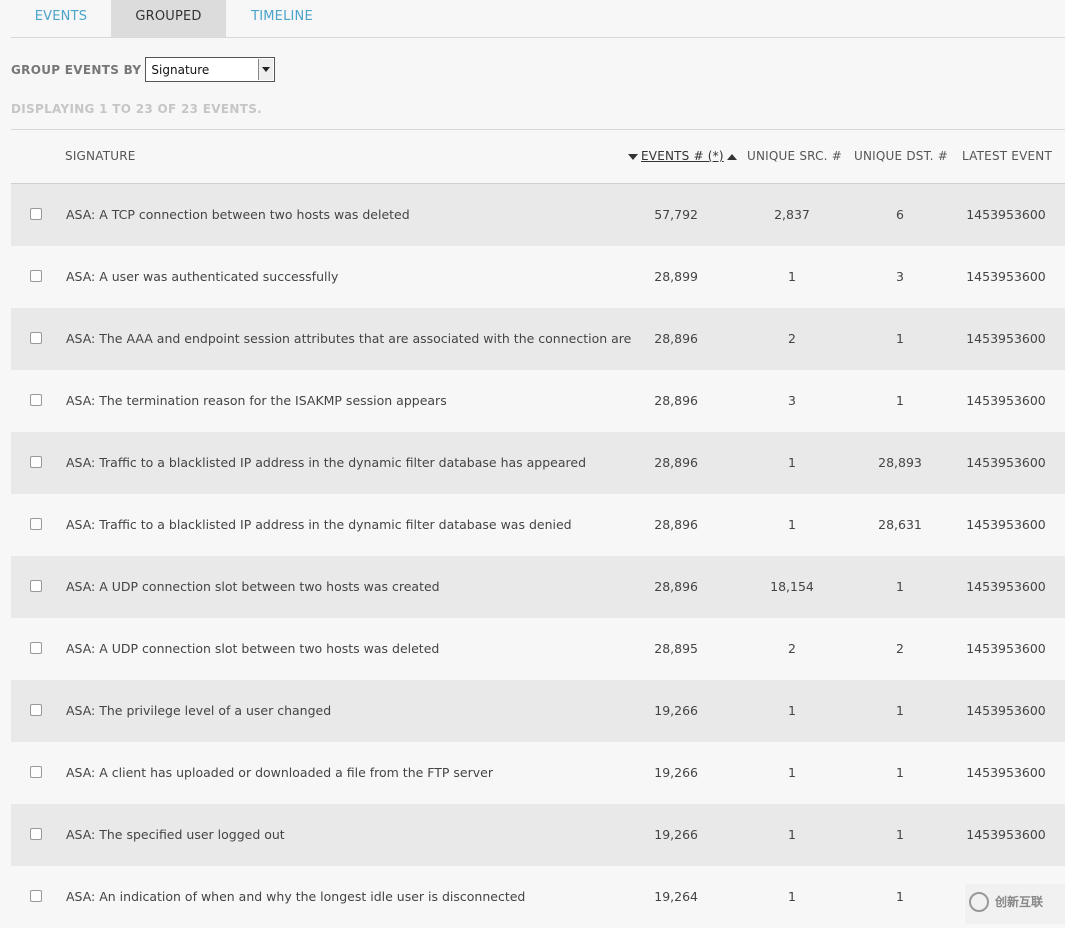 The image size is (1065, 928). What do you see at coordinates (1019, 902) in the screenshot?
I see `watermark-text: 创新互联` at bounding box center [1019, 902].